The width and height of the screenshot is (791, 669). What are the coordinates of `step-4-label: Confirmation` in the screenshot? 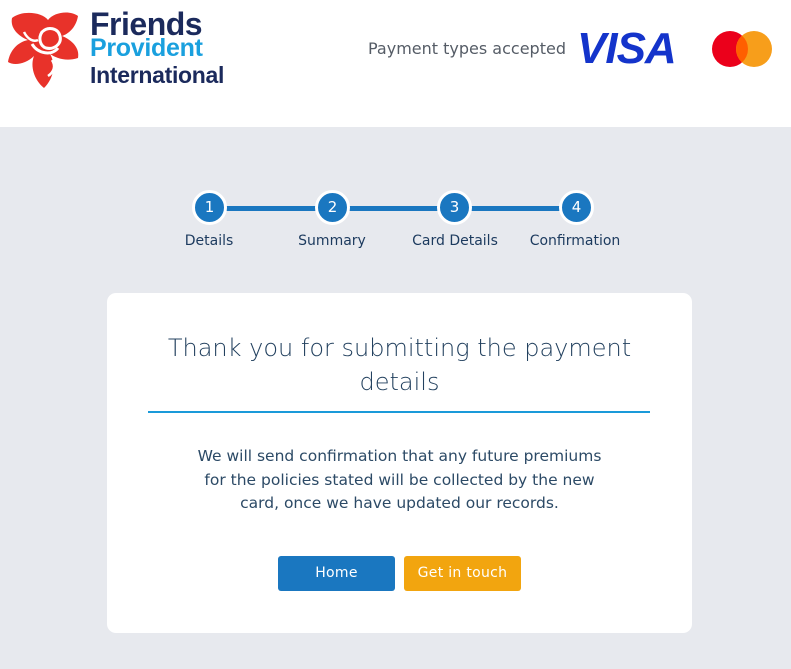 It's located at (575, 241).